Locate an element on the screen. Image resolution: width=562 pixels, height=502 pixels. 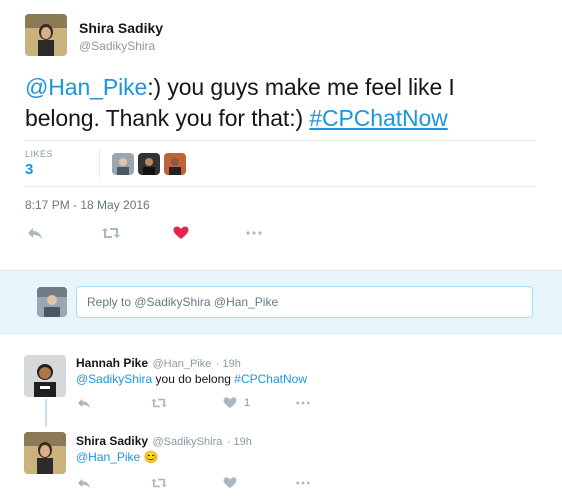
tweet-text-line1: :) you guys make me feel like I is located at coordinates (301, 87).